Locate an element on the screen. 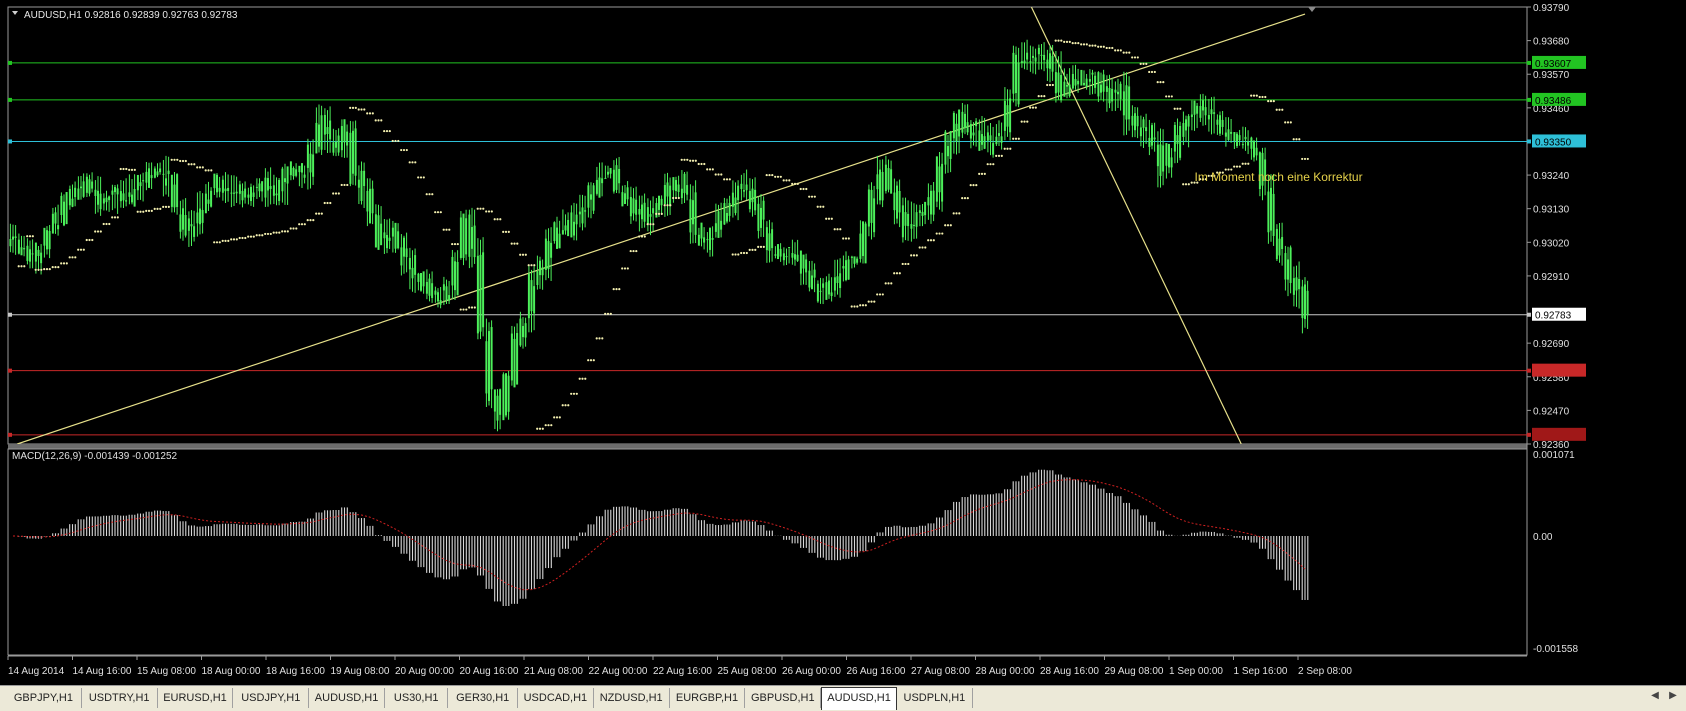 This screenshot has width=1686, height=711. price-level-badge is located at coordinates (1559, 370).